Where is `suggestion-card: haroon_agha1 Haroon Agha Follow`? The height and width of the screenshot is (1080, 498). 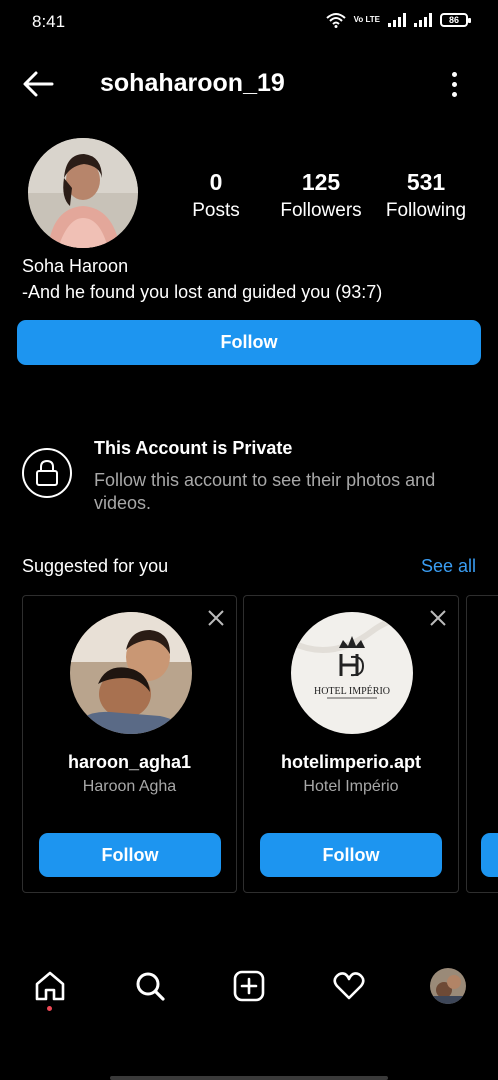 suggestion-card: haroon_agha1 Haroon Agha Follow is located at coordinates (129, 744).